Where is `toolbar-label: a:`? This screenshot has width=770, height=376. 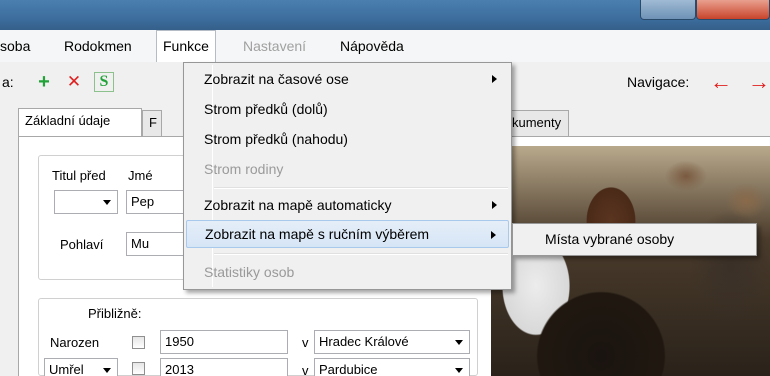
toolbar-label: a: is located at coordinates (8, 82).